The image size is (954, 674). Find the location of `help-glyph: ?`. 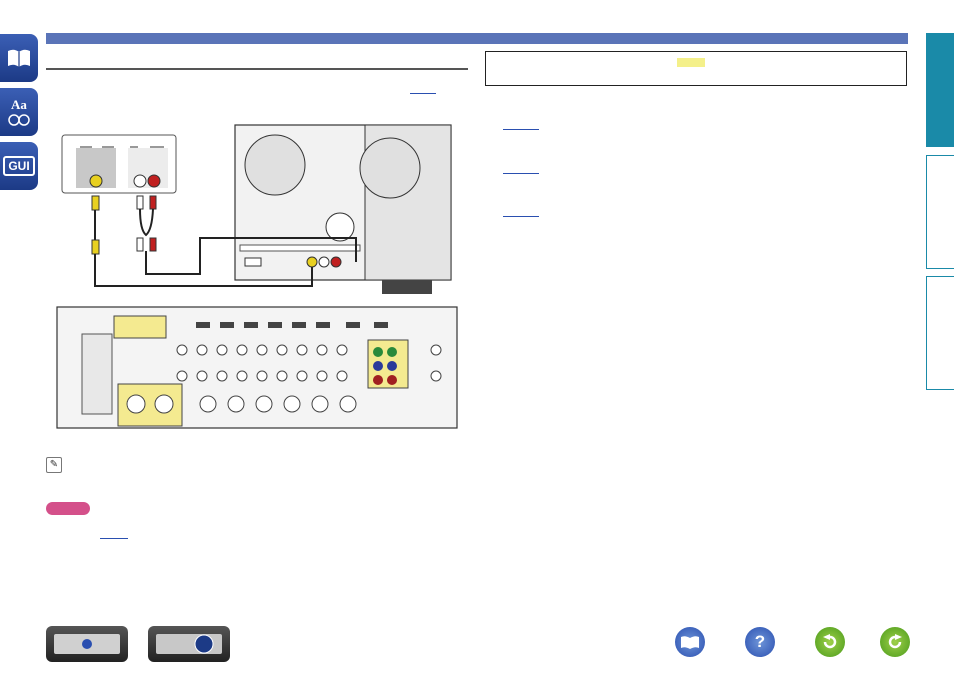

help-glyph: ? is located at coordinates (760, 641).